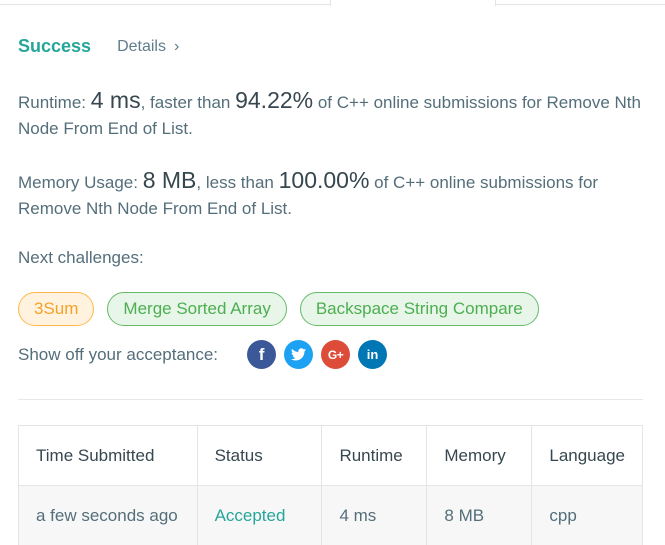 This screenshot has height=545, width=665. What do you see at coordinates (108, 455) in the screenshot?
I see `header-time-submitted: Time Submitted` at bounding box center [108, 455].